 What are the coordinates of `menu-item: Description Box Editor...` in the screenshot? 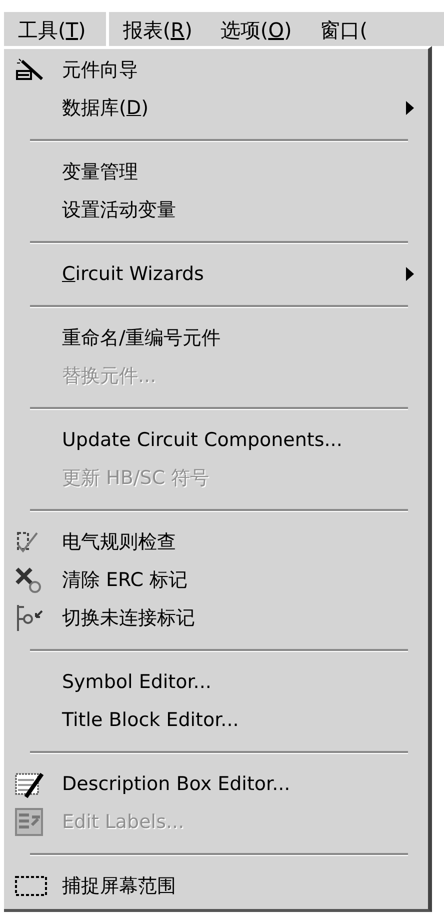 It's located at (216, 784).